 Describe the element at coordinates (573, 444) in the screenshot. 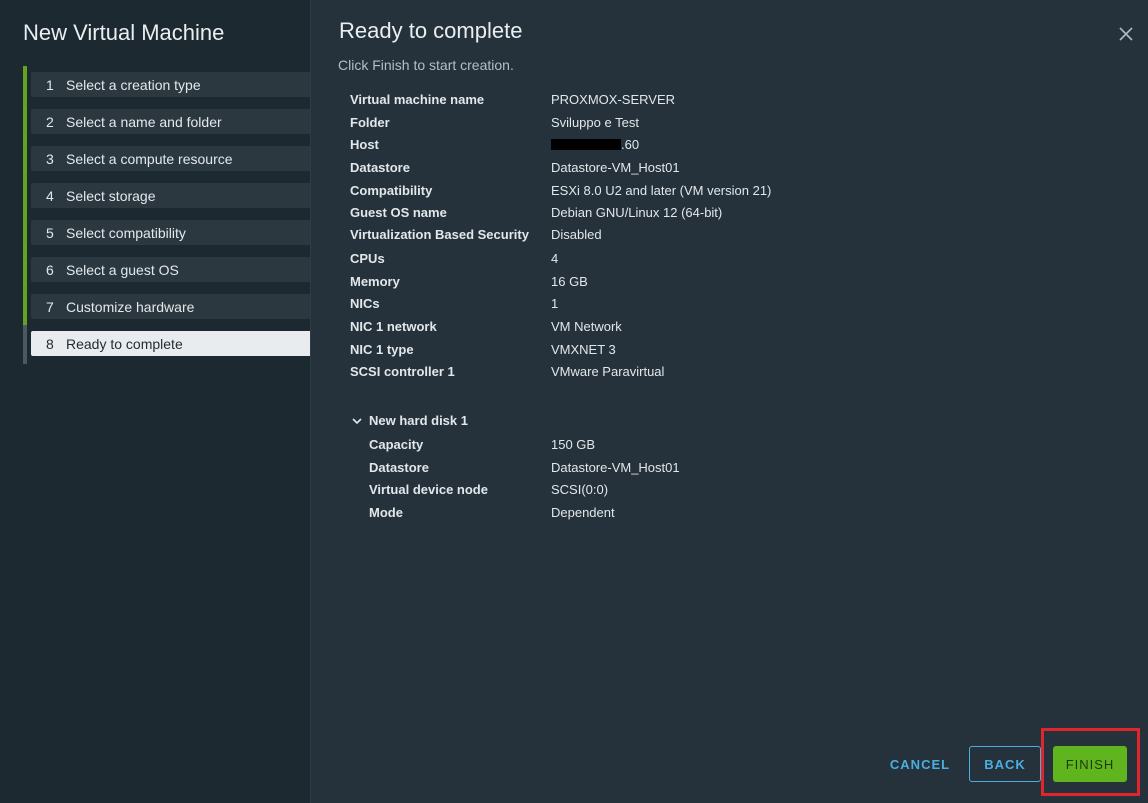

I see `disk-value: 150 GB` at that location.